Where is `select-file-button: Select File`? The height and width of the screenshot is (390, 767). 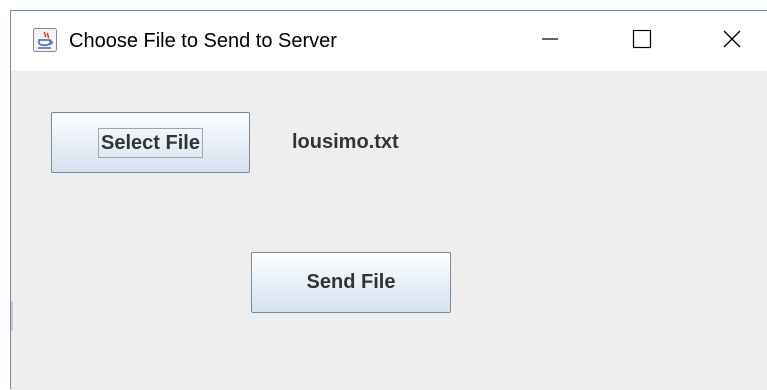 select-file-button: Select File is located at coordinates (150, 142).